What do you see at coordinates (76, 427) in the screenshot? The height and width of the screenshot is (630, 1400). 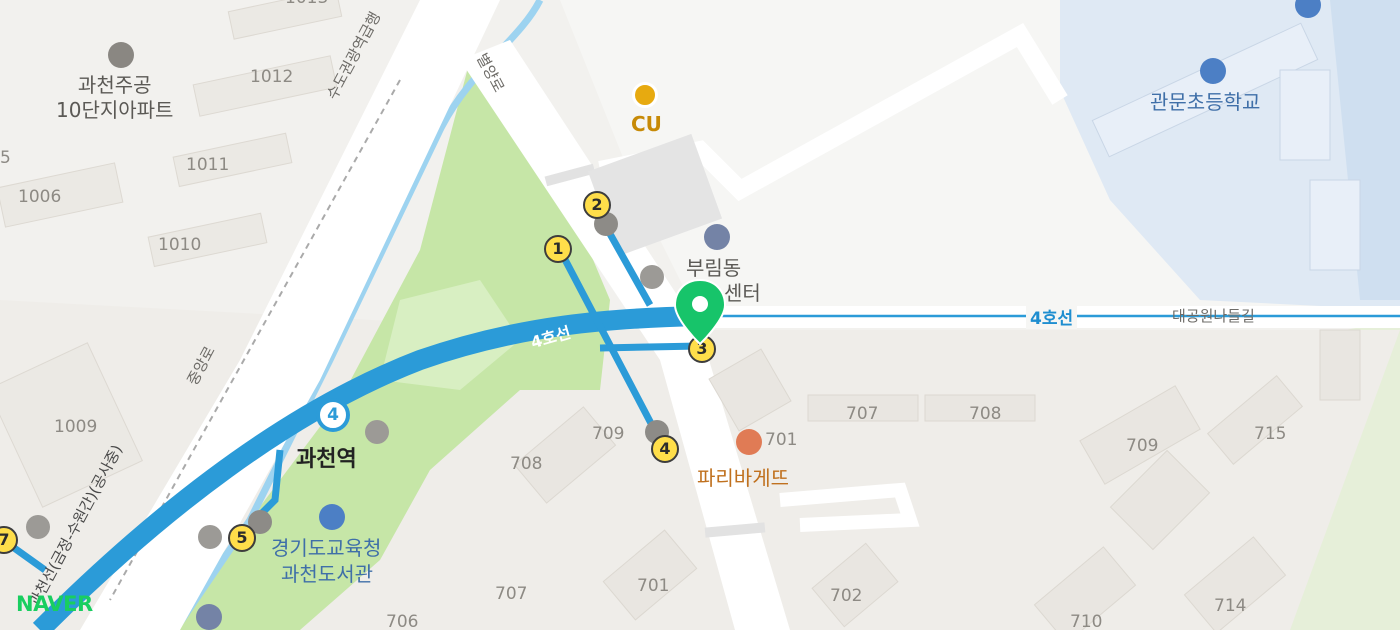 I see `building-number: 1009` at bounding box center [76, 427].